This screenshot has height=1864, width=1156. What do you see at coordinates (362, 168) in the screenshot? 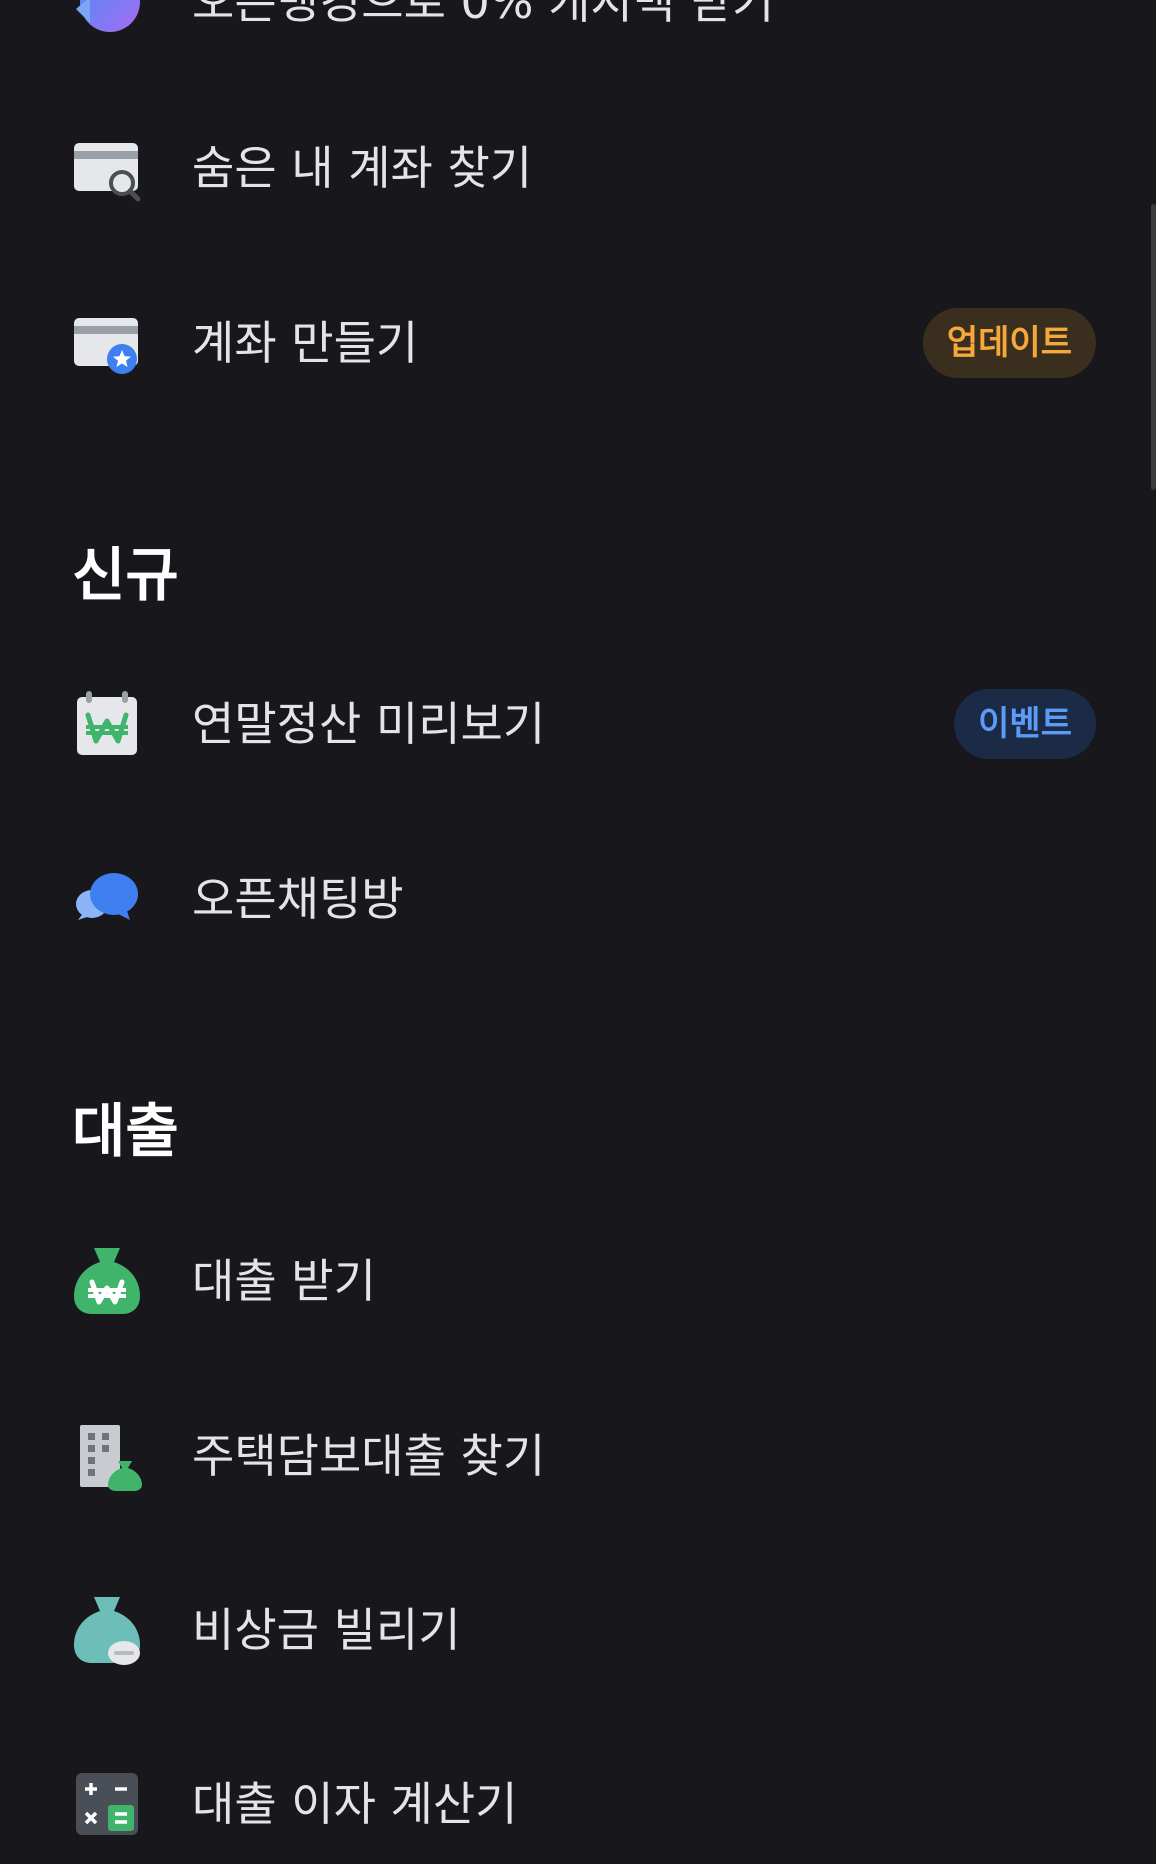
I see `menu-item-label: 숨은 내 계좌 찾기` at bounding box center [362, 168].